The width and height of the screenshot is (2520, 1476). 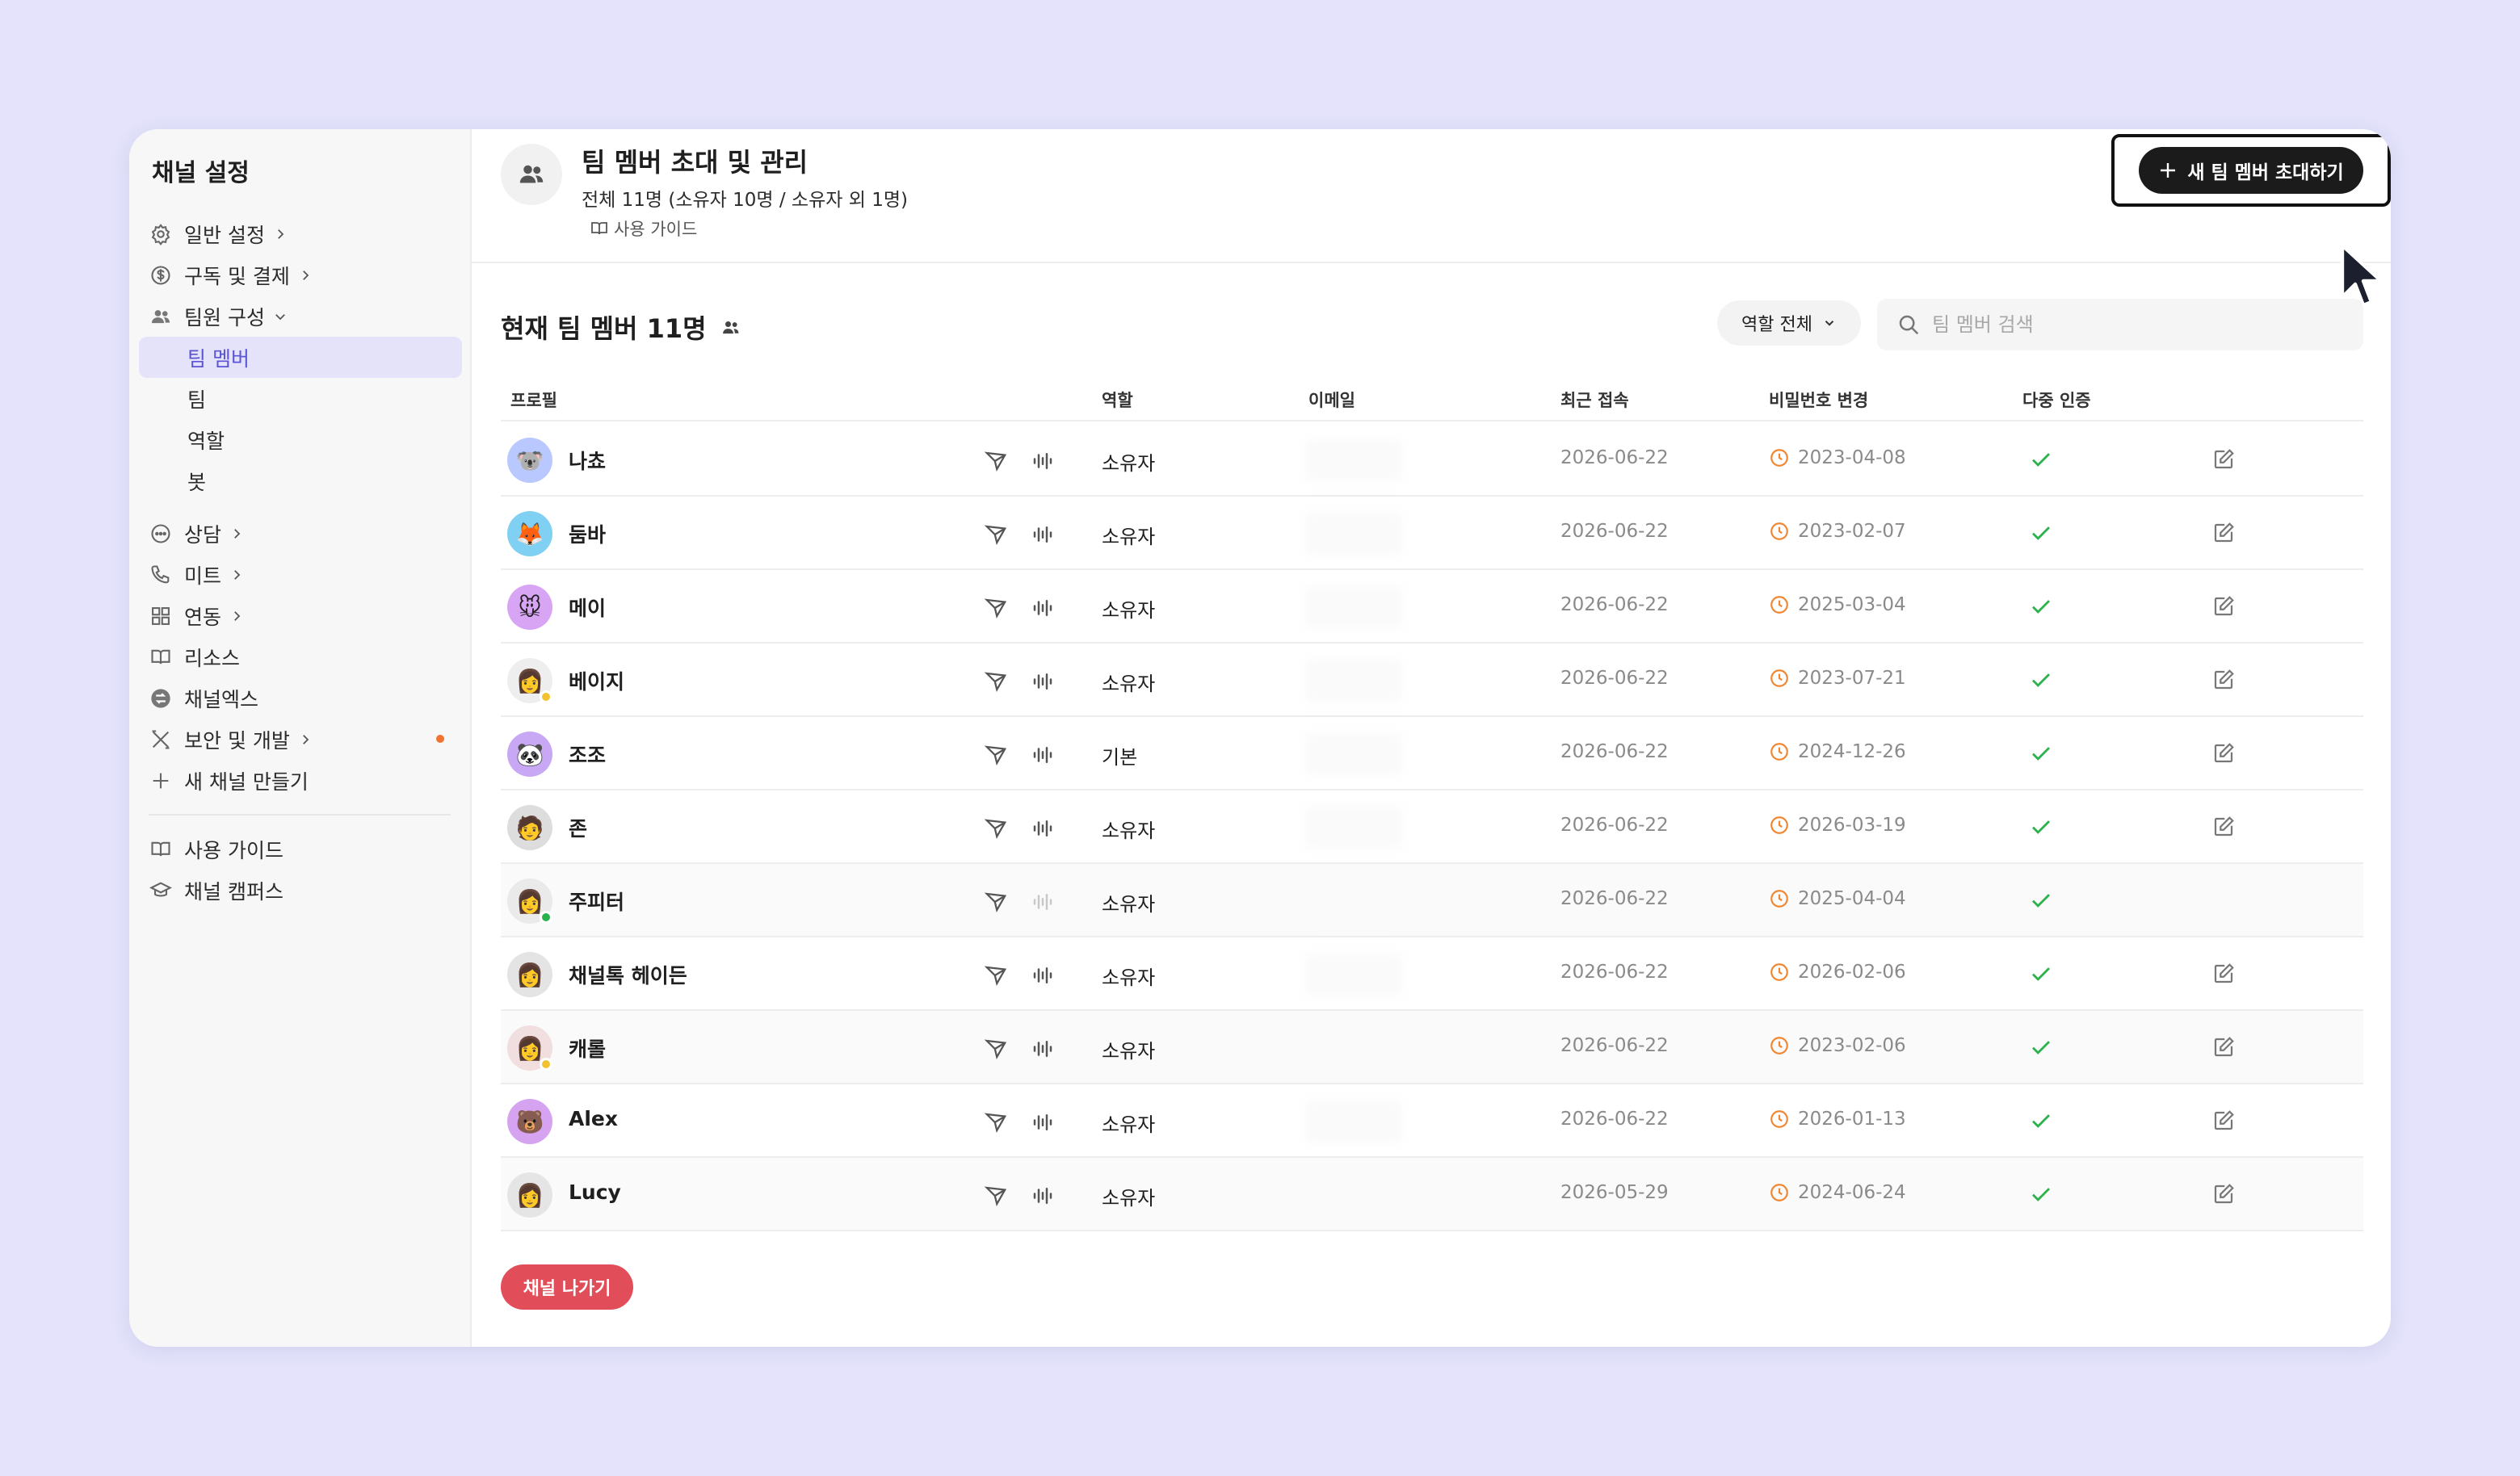 I want to click on table-row: 🐻 Alex 소유자 2026-06-22 2026-01-13, so click(x=1432, y=1121).